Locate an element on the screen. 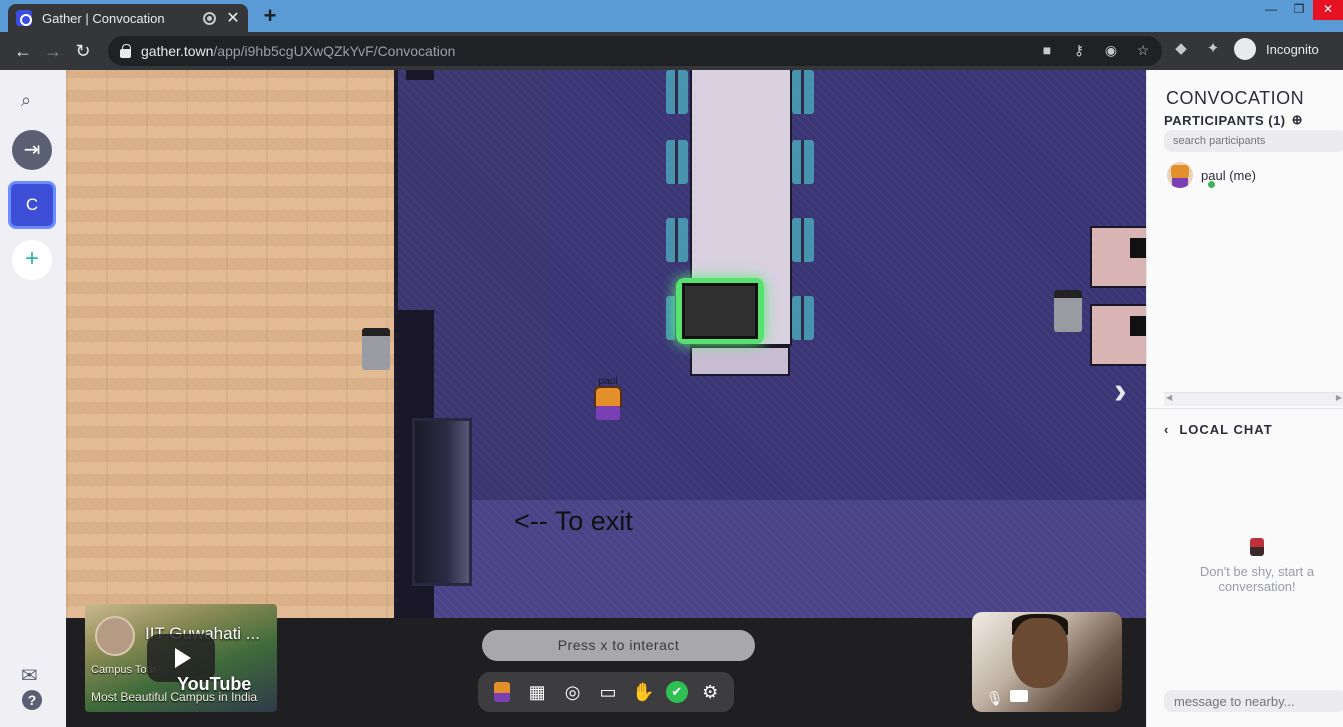  participants-label: PARTICIPANTS (1) is located at coordinates (1225, 120).